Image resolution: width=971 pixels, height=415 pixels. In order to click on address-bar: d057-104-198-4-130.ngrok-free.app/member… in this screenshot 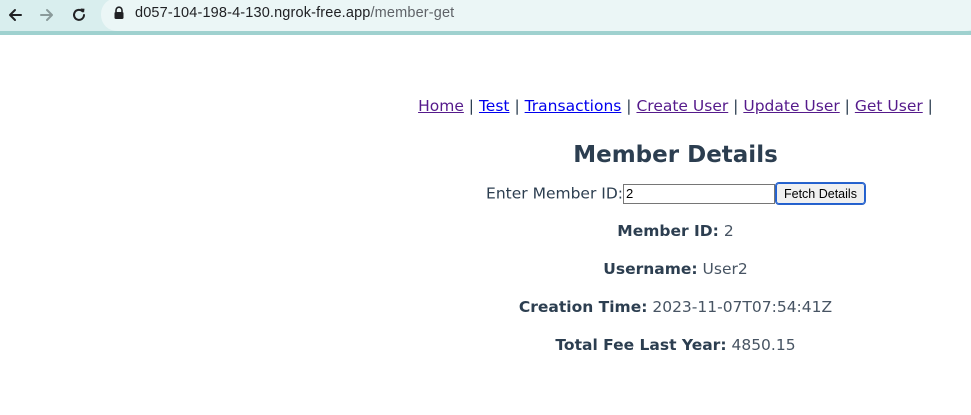, I will do `click(536, 15)`.